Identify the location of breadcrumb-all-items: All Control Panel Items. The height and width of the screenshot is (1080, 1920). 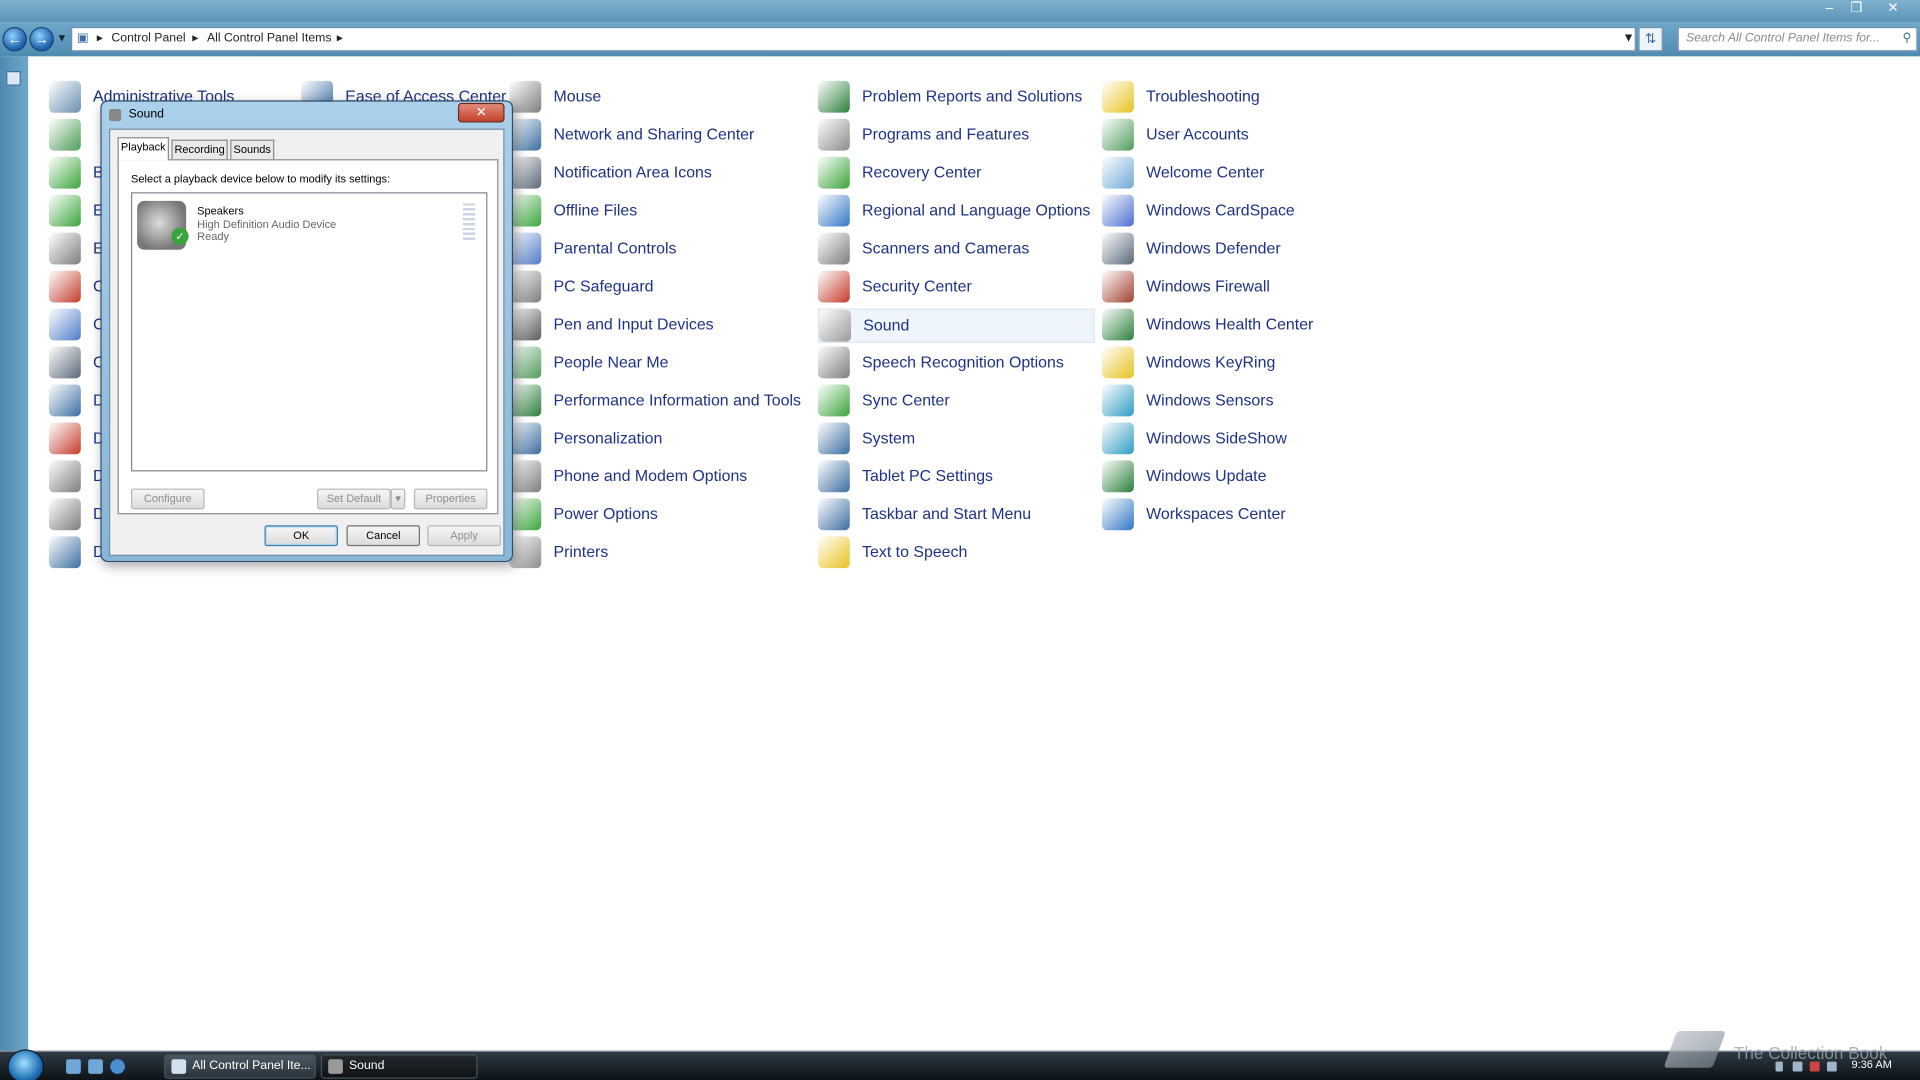
(269, 39).